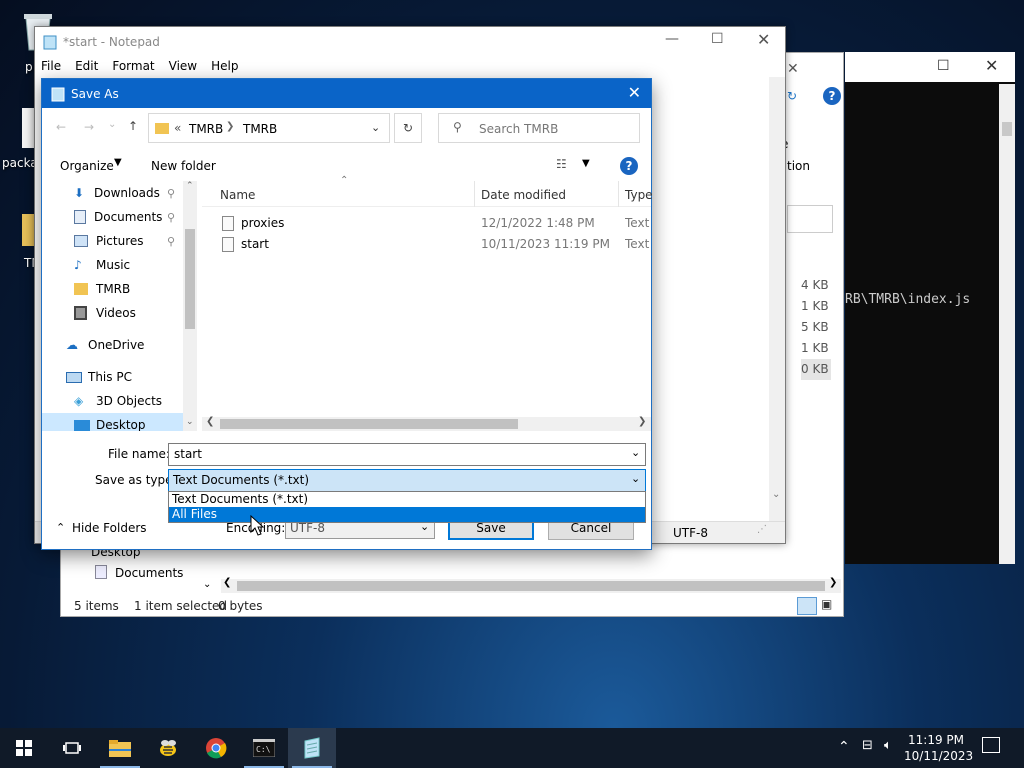 Image resolution: width=1024 pixels, height=768 pixels. What do you see at coordinates (133, 126) in the screenshot?
I see `up-icon: ↑` at bounding box center [133, 126].